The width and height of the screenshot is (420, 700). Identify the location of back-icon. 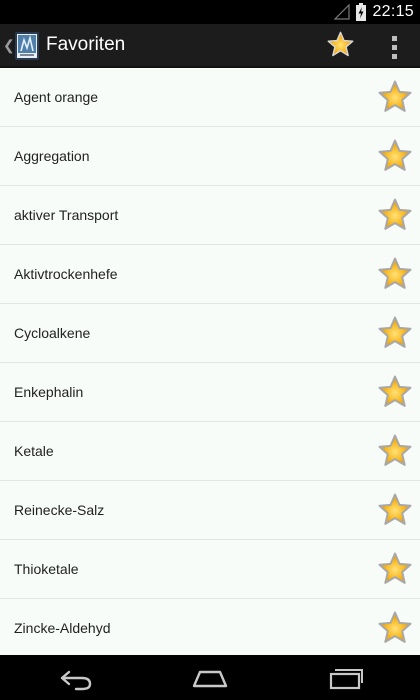
(76, 678).